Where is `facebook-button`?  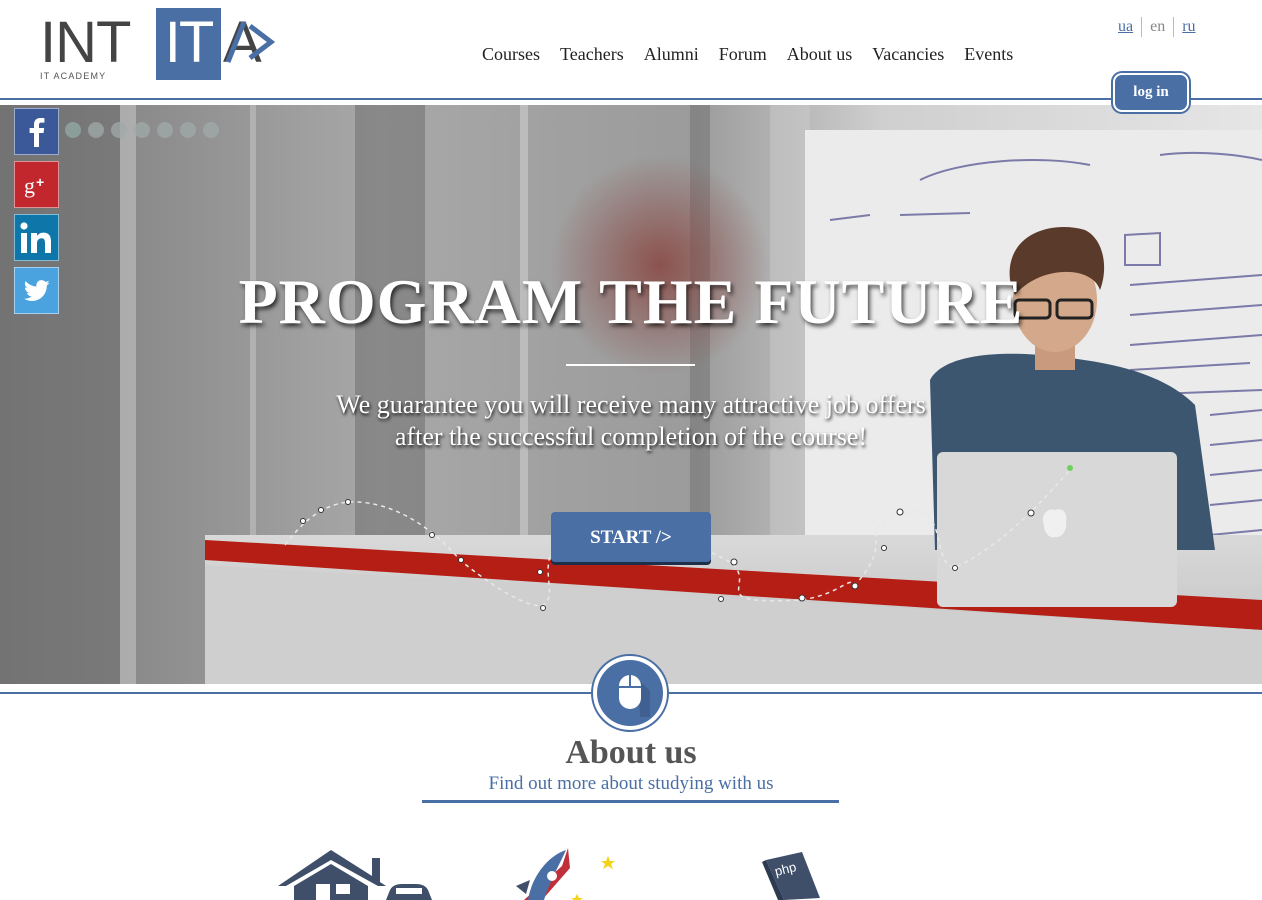 facebook-button is located at coordinates (36, 131).